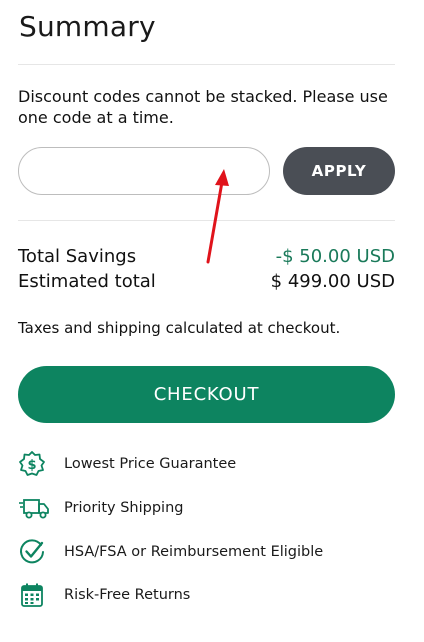  Describe the element at coordinates (206, 64) in the screenshot. I see `divider-top` at that location.